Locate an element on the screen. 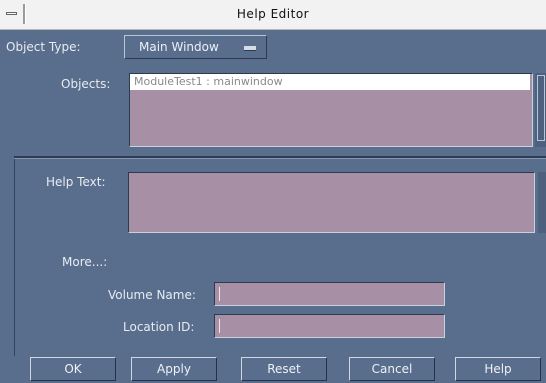 The image size is (546, 383). volume-name-label: Volume Name: is located at coordinates (152, 295).